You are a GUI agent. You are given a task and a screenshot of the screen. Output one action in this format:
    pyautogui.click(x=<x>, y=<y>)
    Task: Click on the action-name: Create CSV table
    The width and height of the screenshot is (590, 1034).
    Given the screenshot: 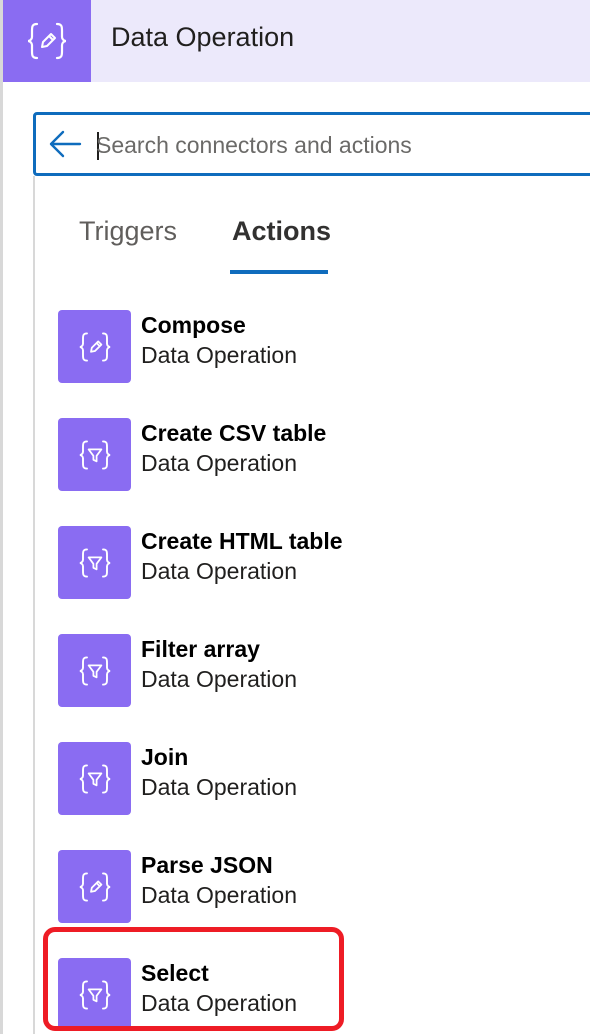 What is the action you would take?
    pyautogui.click(x=234, y=433)
    